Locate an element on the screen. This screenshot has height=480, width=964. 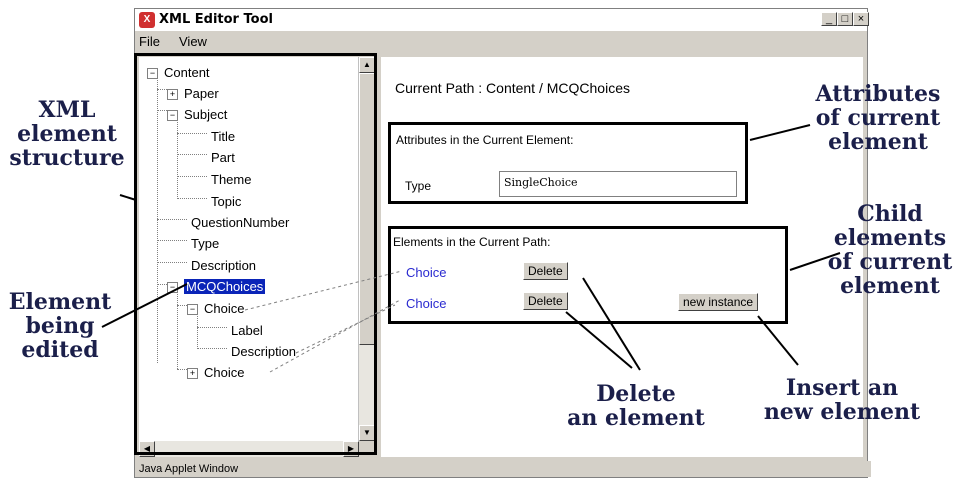
annotation-attributes: Attributes of current element is located at coordinates (878, 118).